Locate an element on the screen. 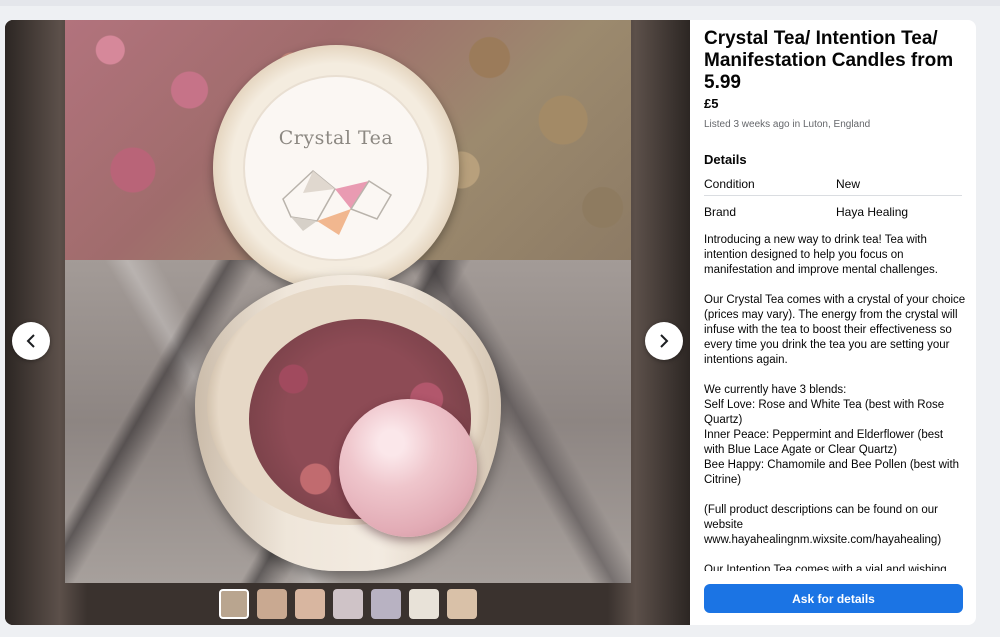 This screenshot has height=637, width=1000. detail-row-brand: Brand Haya Healing is located at coordinates (833, 212).